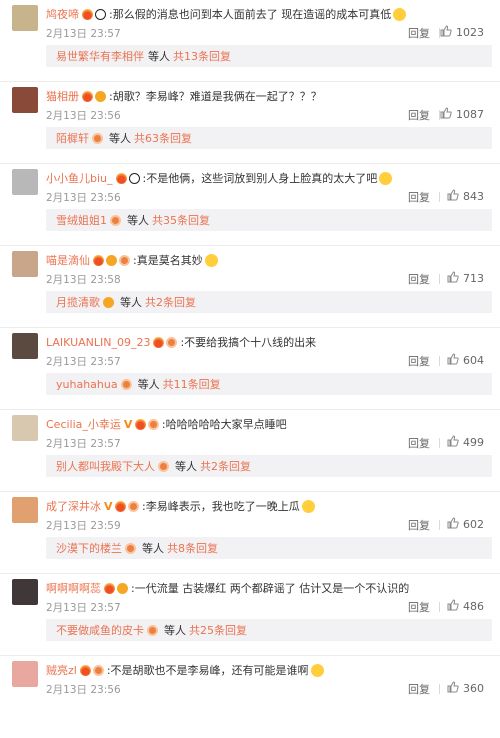  What do you see at coordinates (470, 114) in the screenshot?
I see `like-count: 1087` at bounding box center [470, 114].